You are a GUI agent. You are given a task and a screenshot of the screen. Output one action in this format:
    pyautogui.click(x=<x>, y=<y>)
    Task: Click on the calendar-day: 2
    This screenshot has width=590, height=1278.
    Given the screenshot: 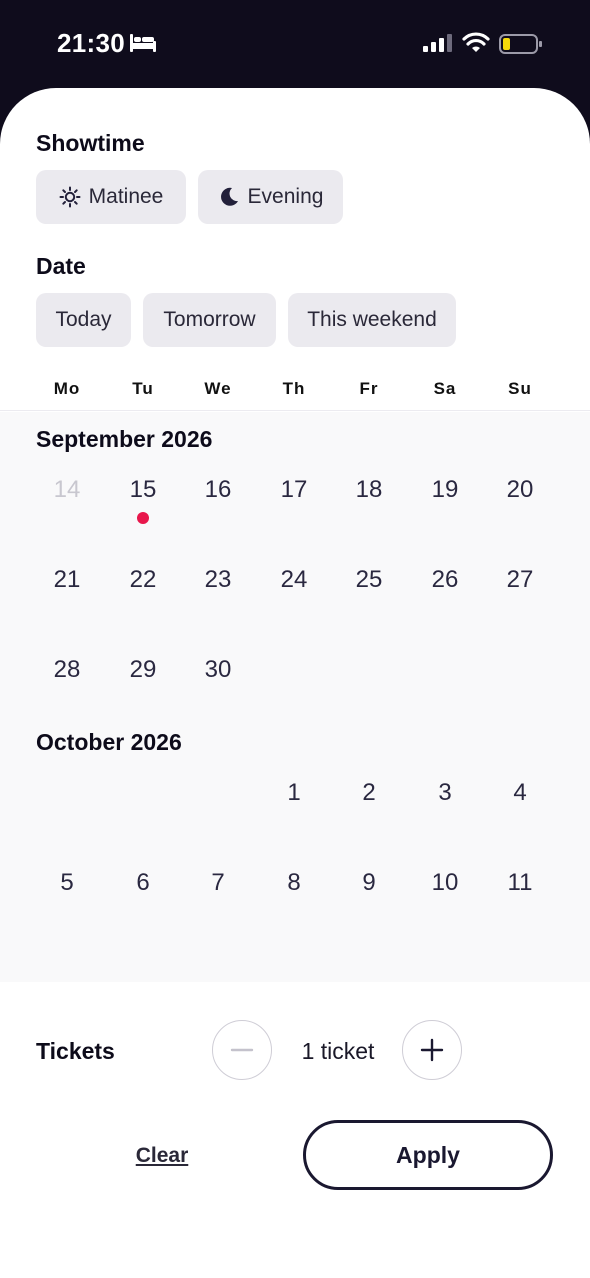 What is the action you would take?
    pyautogui.click(x=369, y=793)
    